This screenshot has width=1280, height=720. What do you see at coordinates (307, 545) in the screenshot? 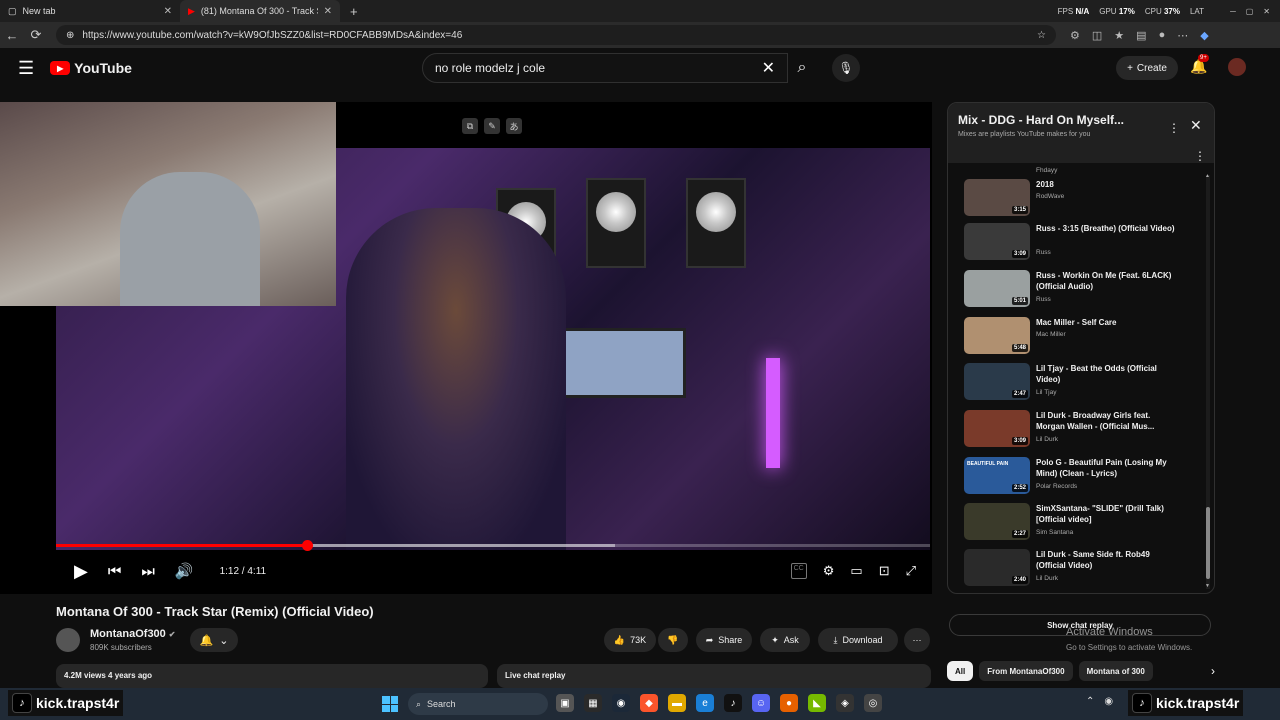
I see `scrubber-handle` at bounding box center [307, 545].